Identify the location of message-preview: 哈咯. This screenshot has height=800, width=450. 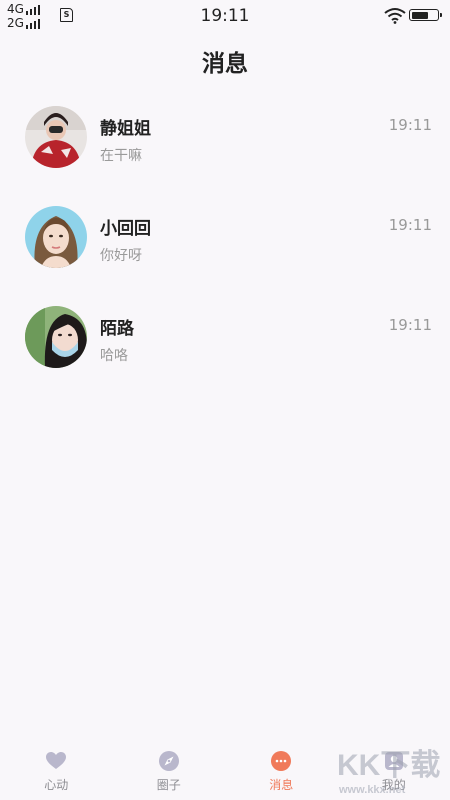
(114, 356).